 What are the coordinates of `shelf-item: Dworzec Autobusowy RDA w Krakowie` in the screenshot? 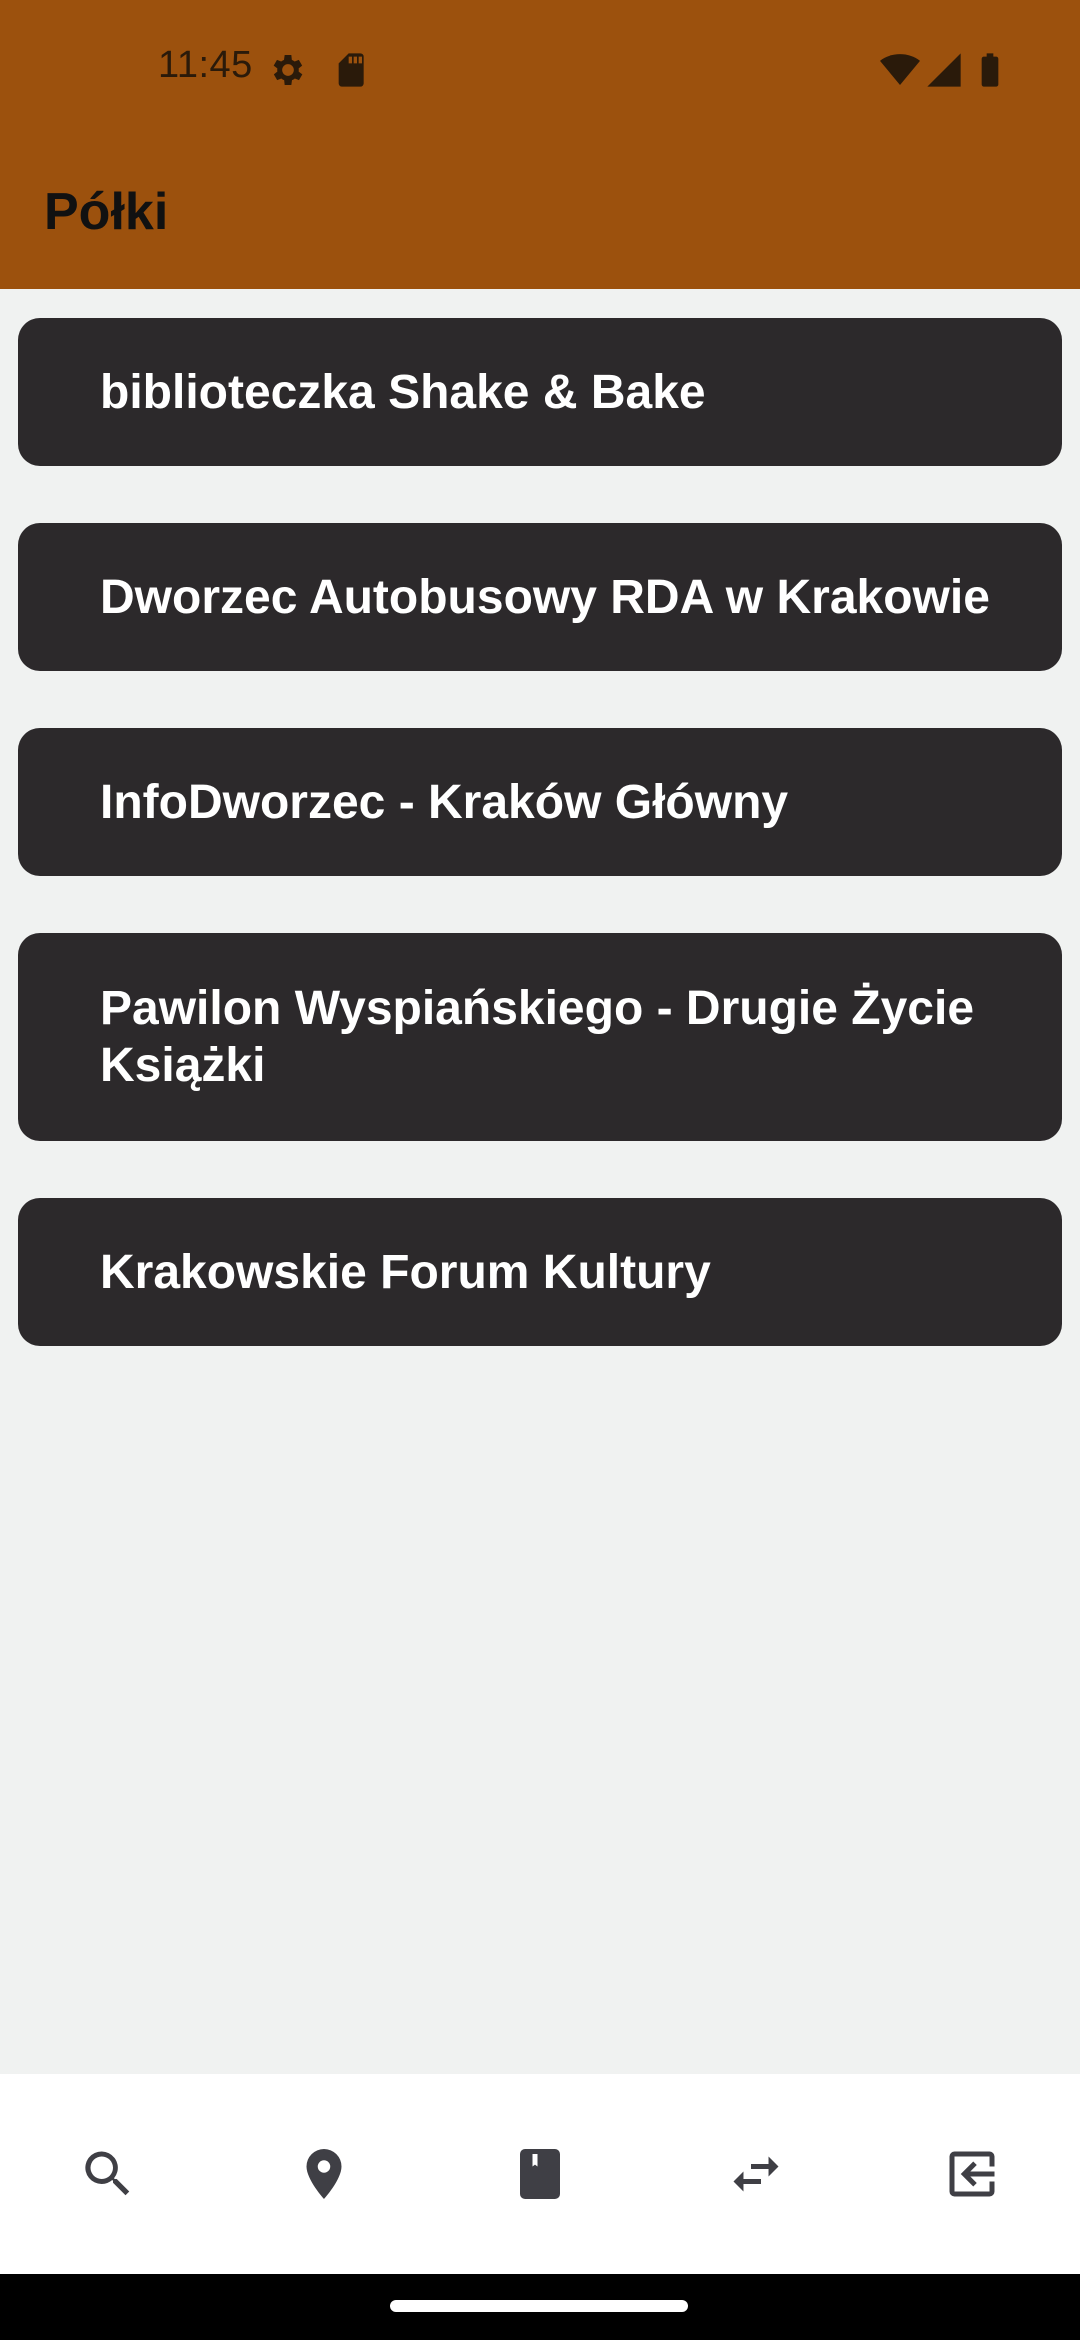 It's located at (540, 597).